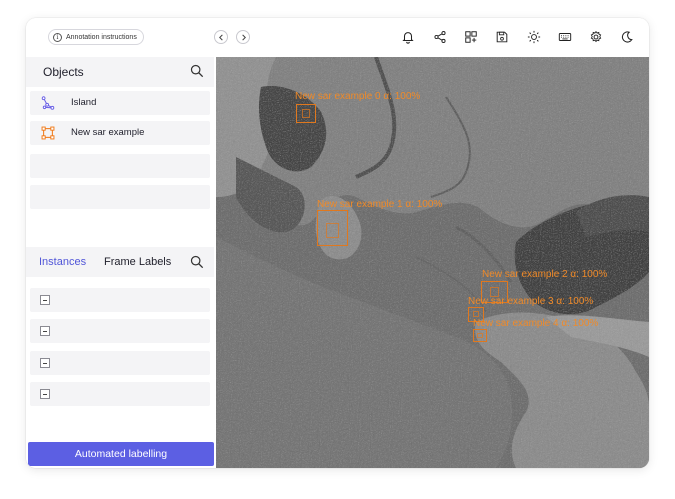  I want to click on bounding-box-icon, so click(48, 133).